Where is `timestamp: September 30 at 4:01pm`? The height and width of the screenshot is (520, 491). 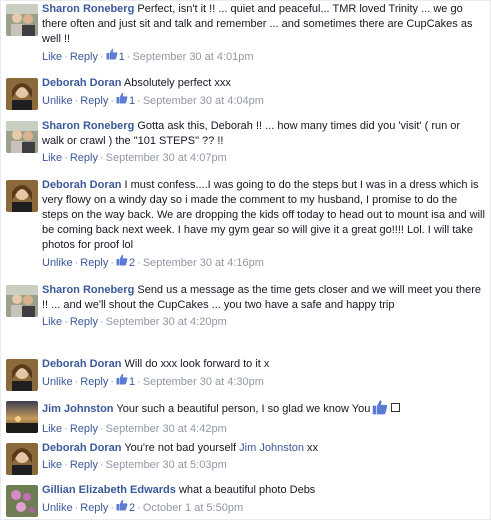
timestamp: September 30 at 4:01pm is located at coordinates (192, 57).